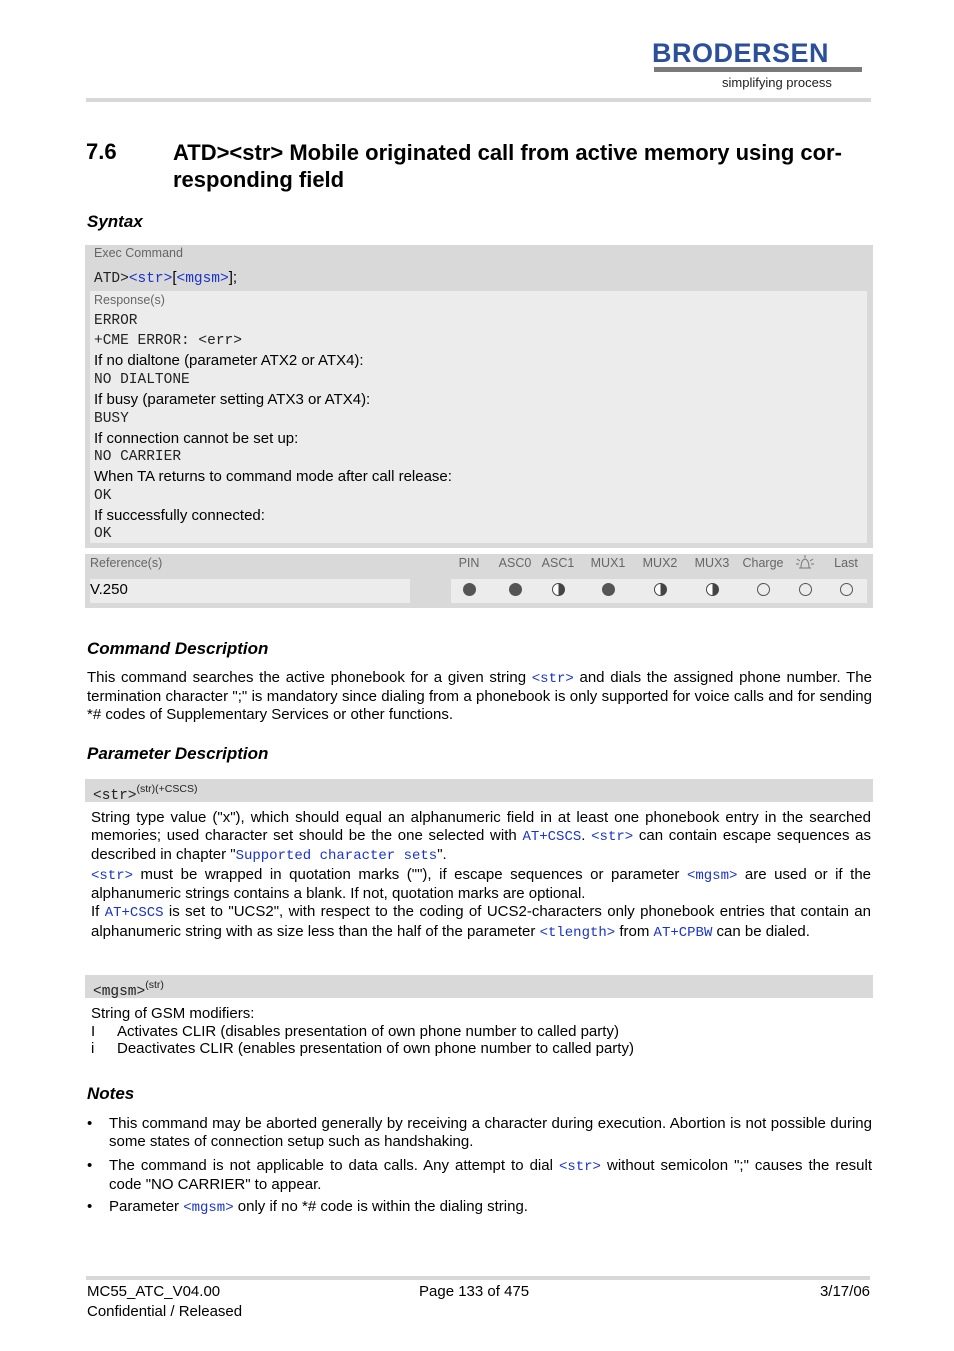 The height and width of the screenshot is (1351, 954). What do you see at coordinates (337, 856) in the screenshot?
I see `supported-charsets-link: Supported character sets` at bounding box center [337, 856].